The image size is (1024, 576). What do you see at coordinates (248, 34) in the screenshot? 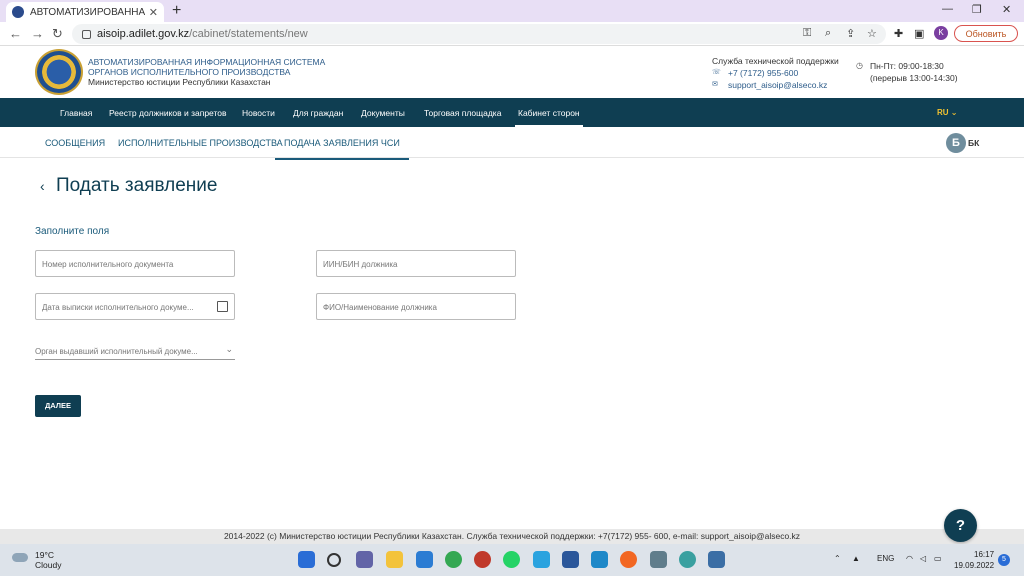
I see `url-path: /cabinet/statements/new` at bounding box center [248, 34].